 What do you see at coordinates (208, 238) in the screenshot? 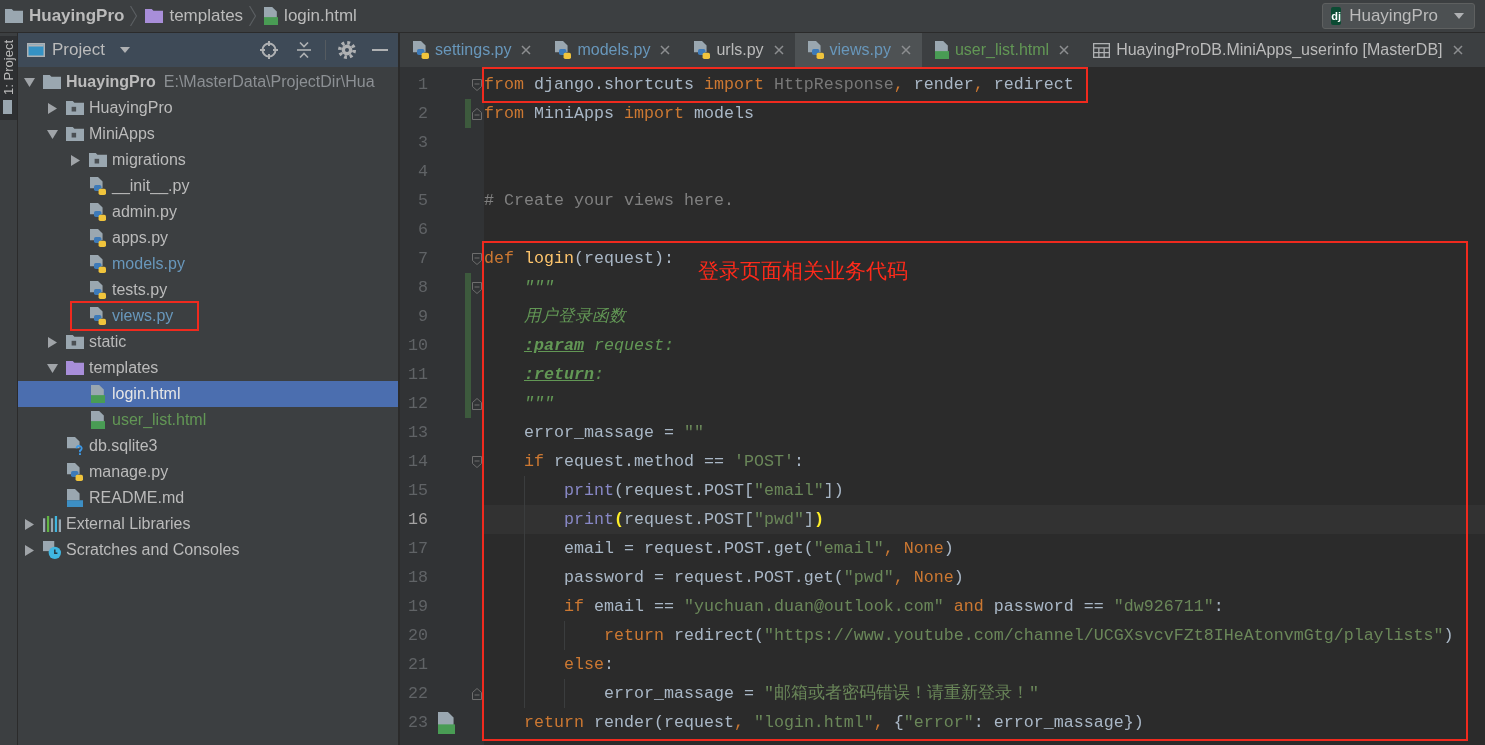
I see `tree-item: apps.py` at bounding box center [208, 238].